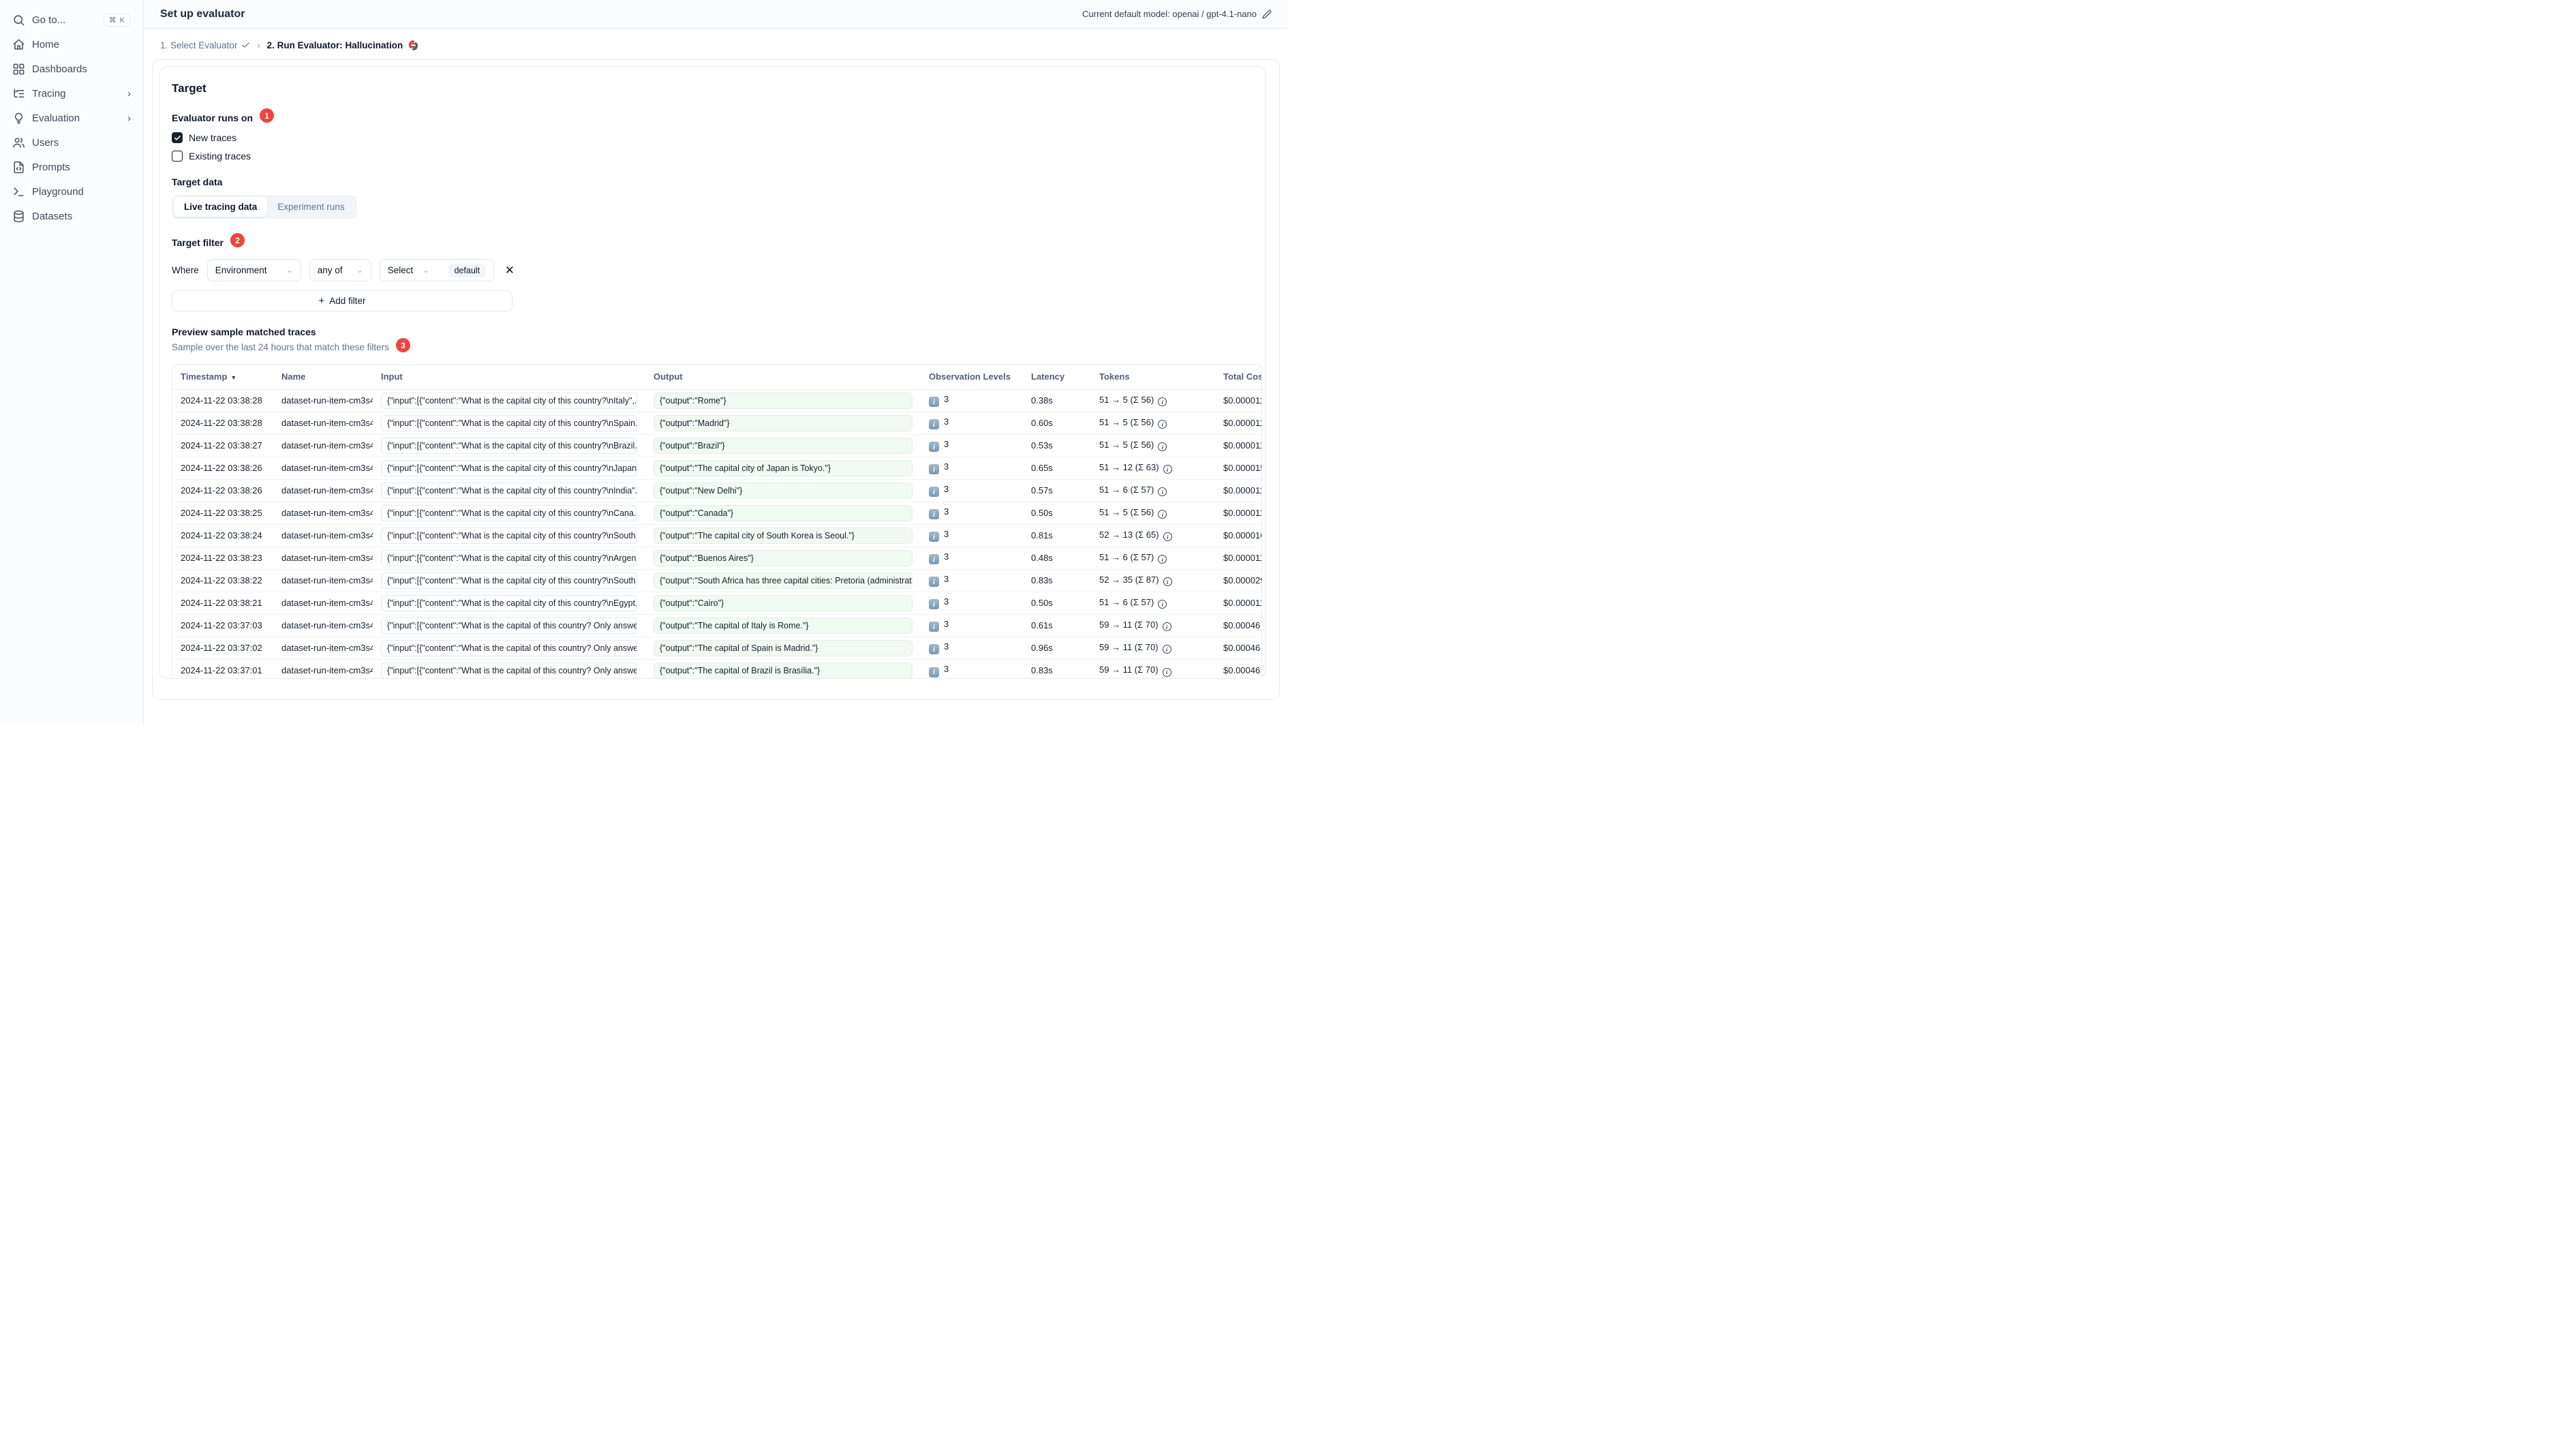  Describe the element at coordinates (1238, 377) in the screenshot. I see `column-header-total-cost: Total Cost` at that location.